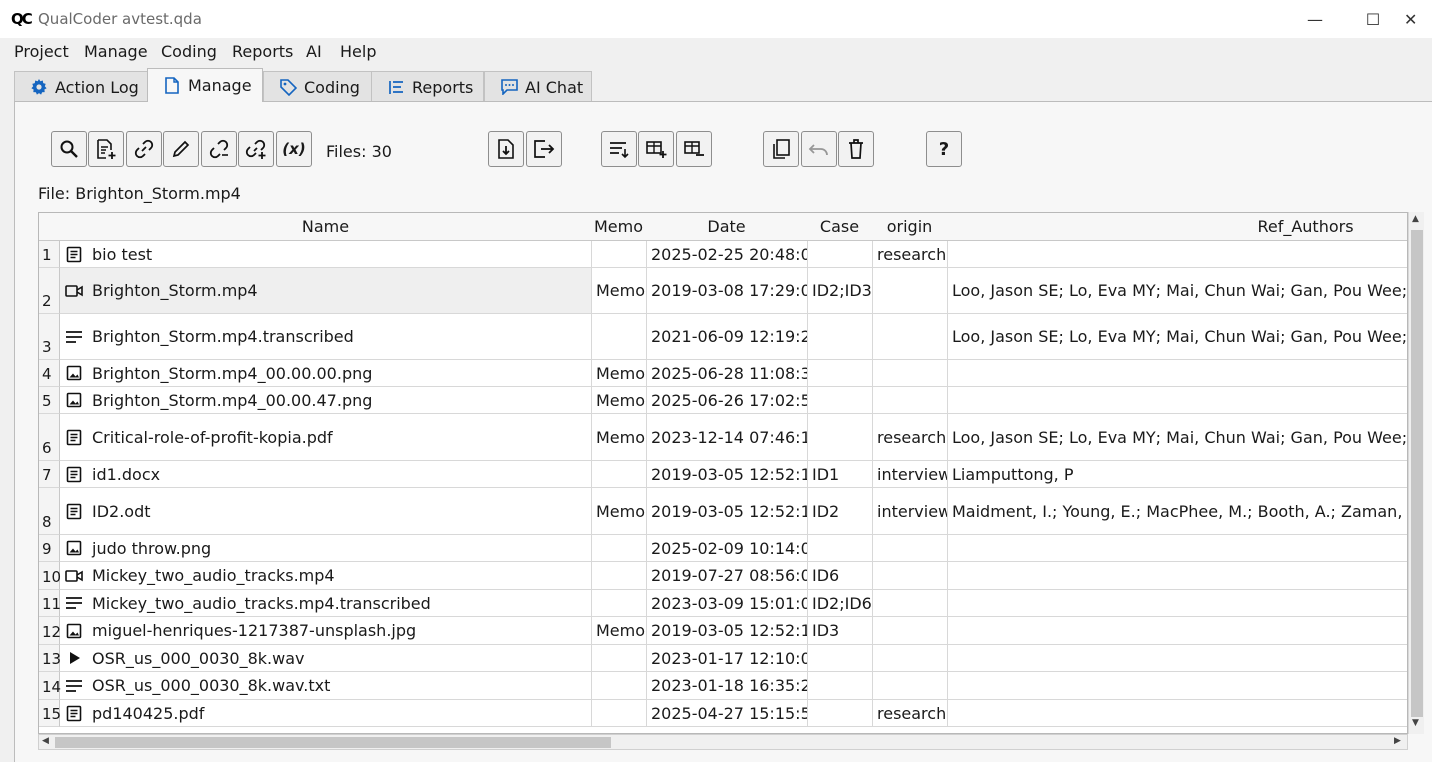 Image resolution: width=1432 pixels, height=762 pixels. What do you see at coordinates (1415, 723) in the screenshot?
I see `scroll-down-icon: ▼` at bounding box center [1415, 723].